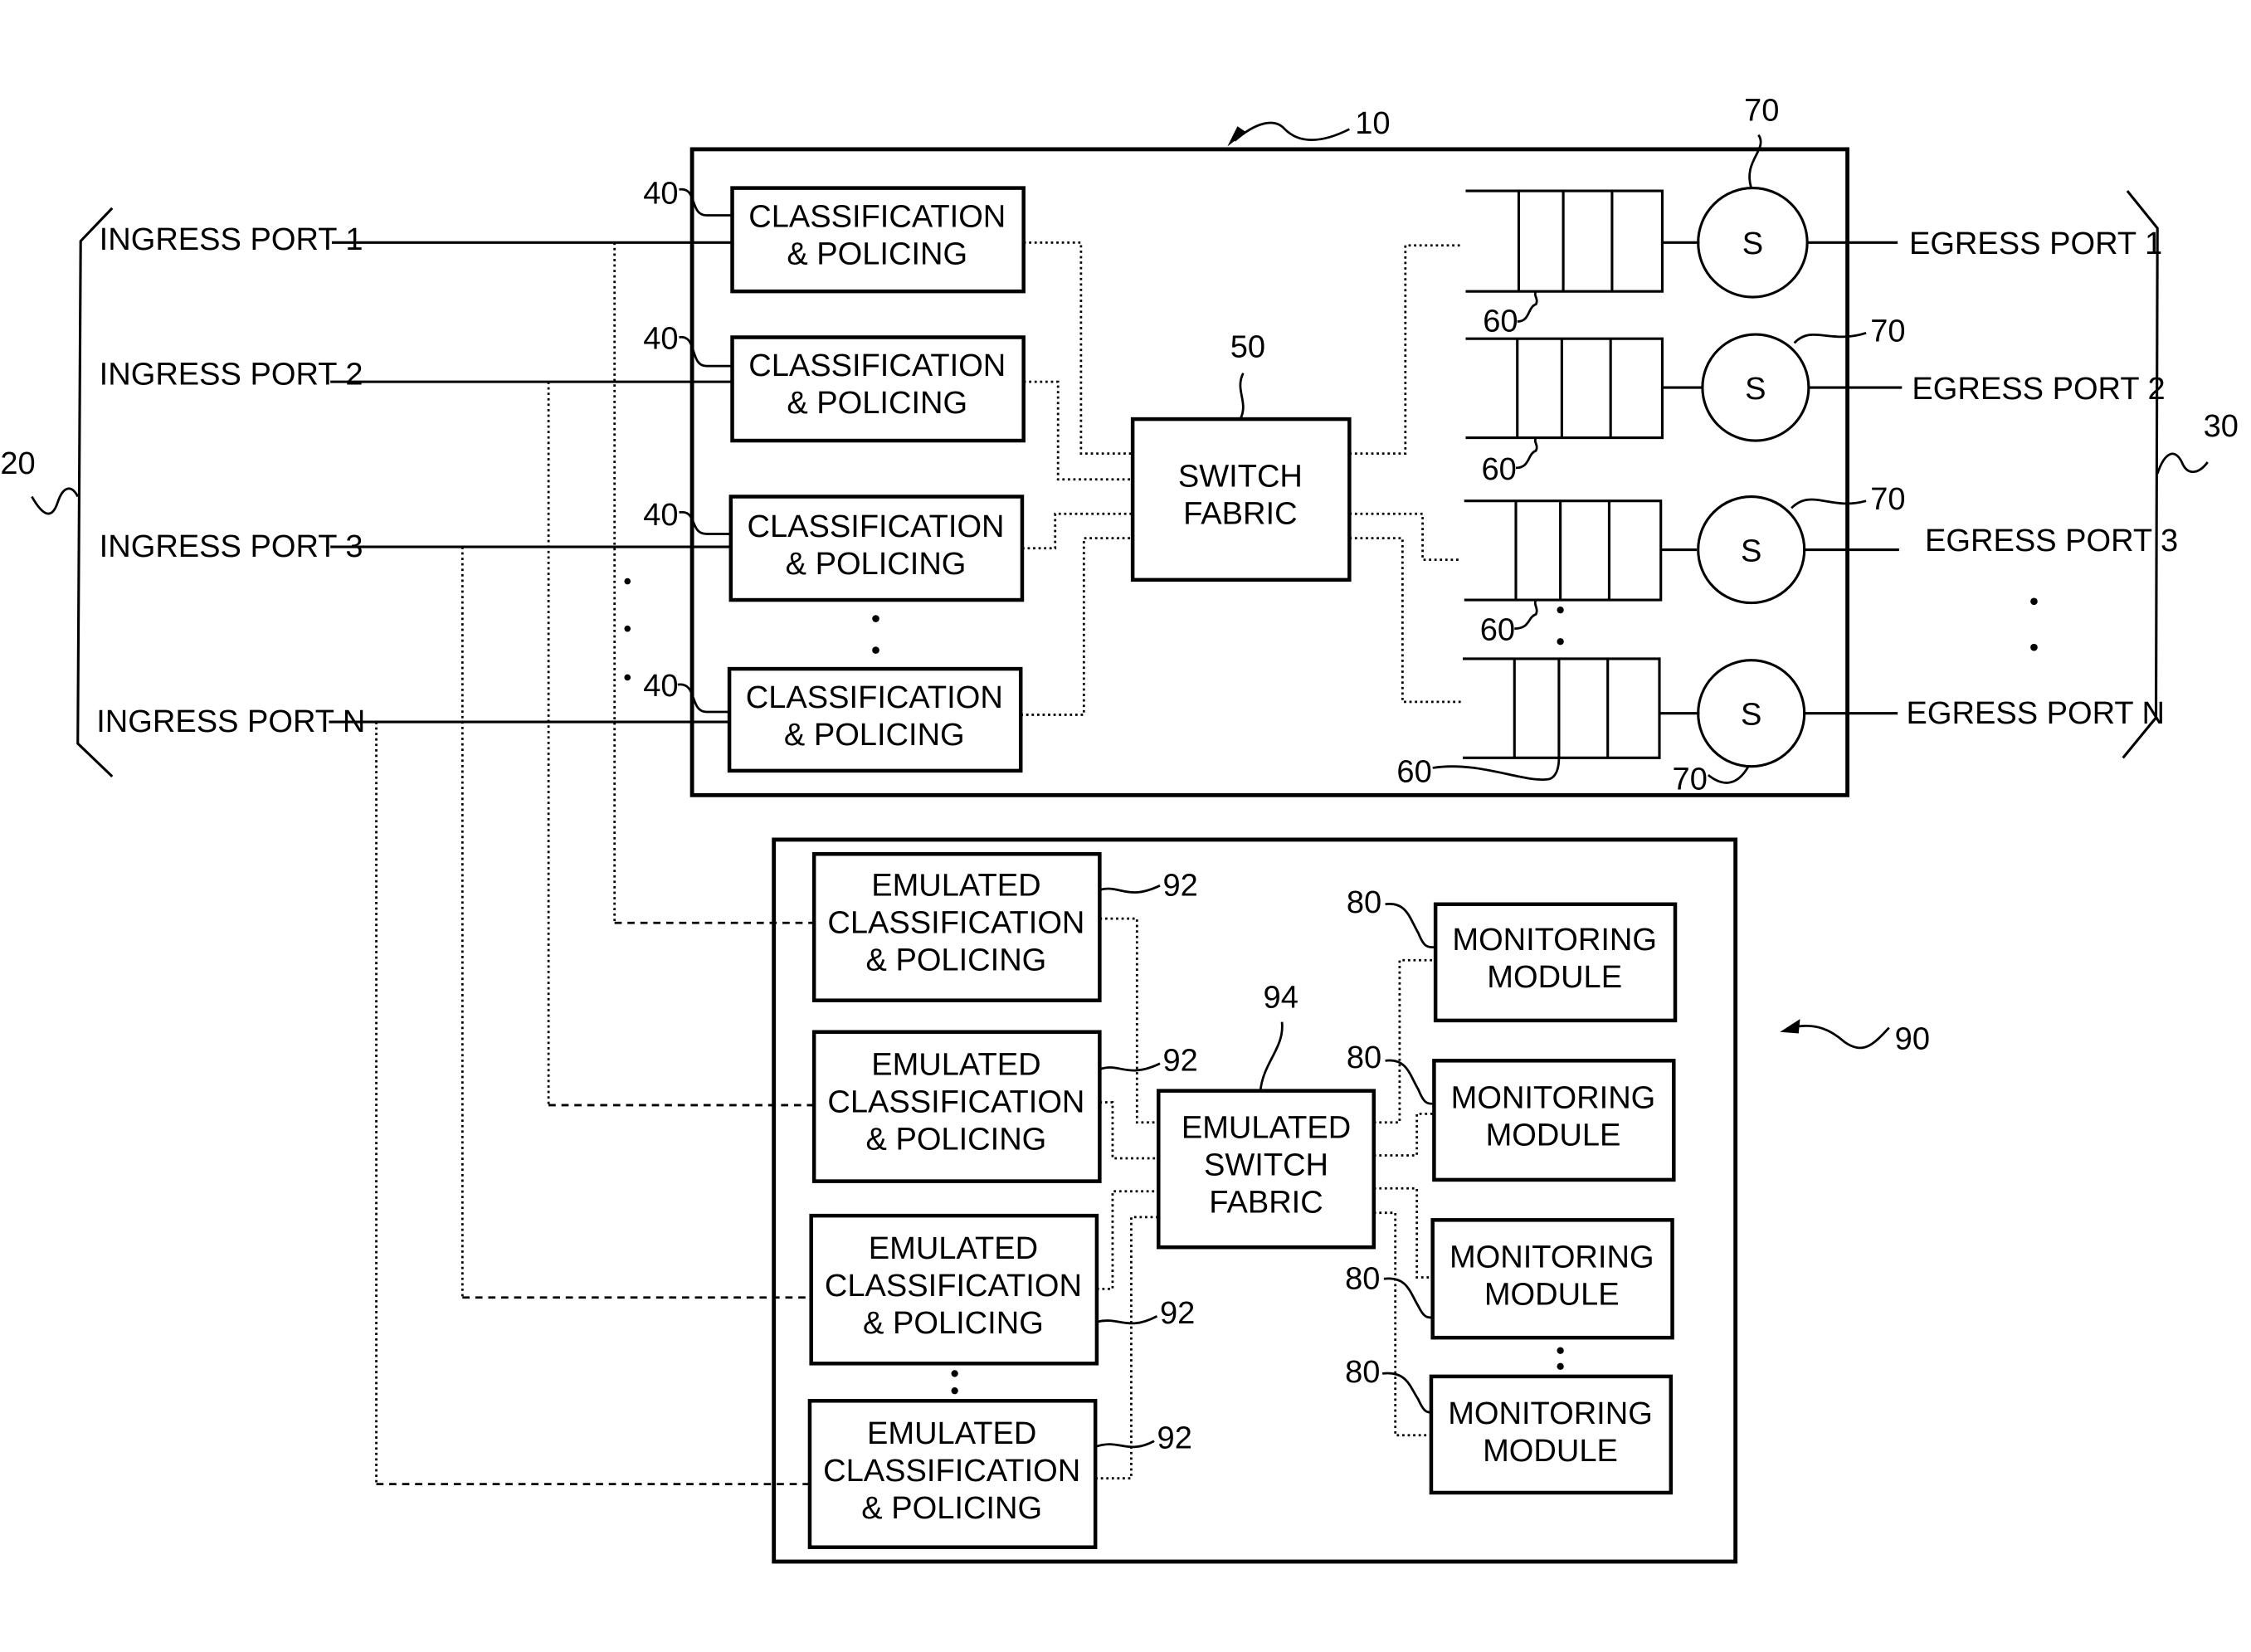 This screenshot has height=1652, width=2251. I want to click on ingress-port-2-label: INGRESS PORT 2, so click(231, 375).